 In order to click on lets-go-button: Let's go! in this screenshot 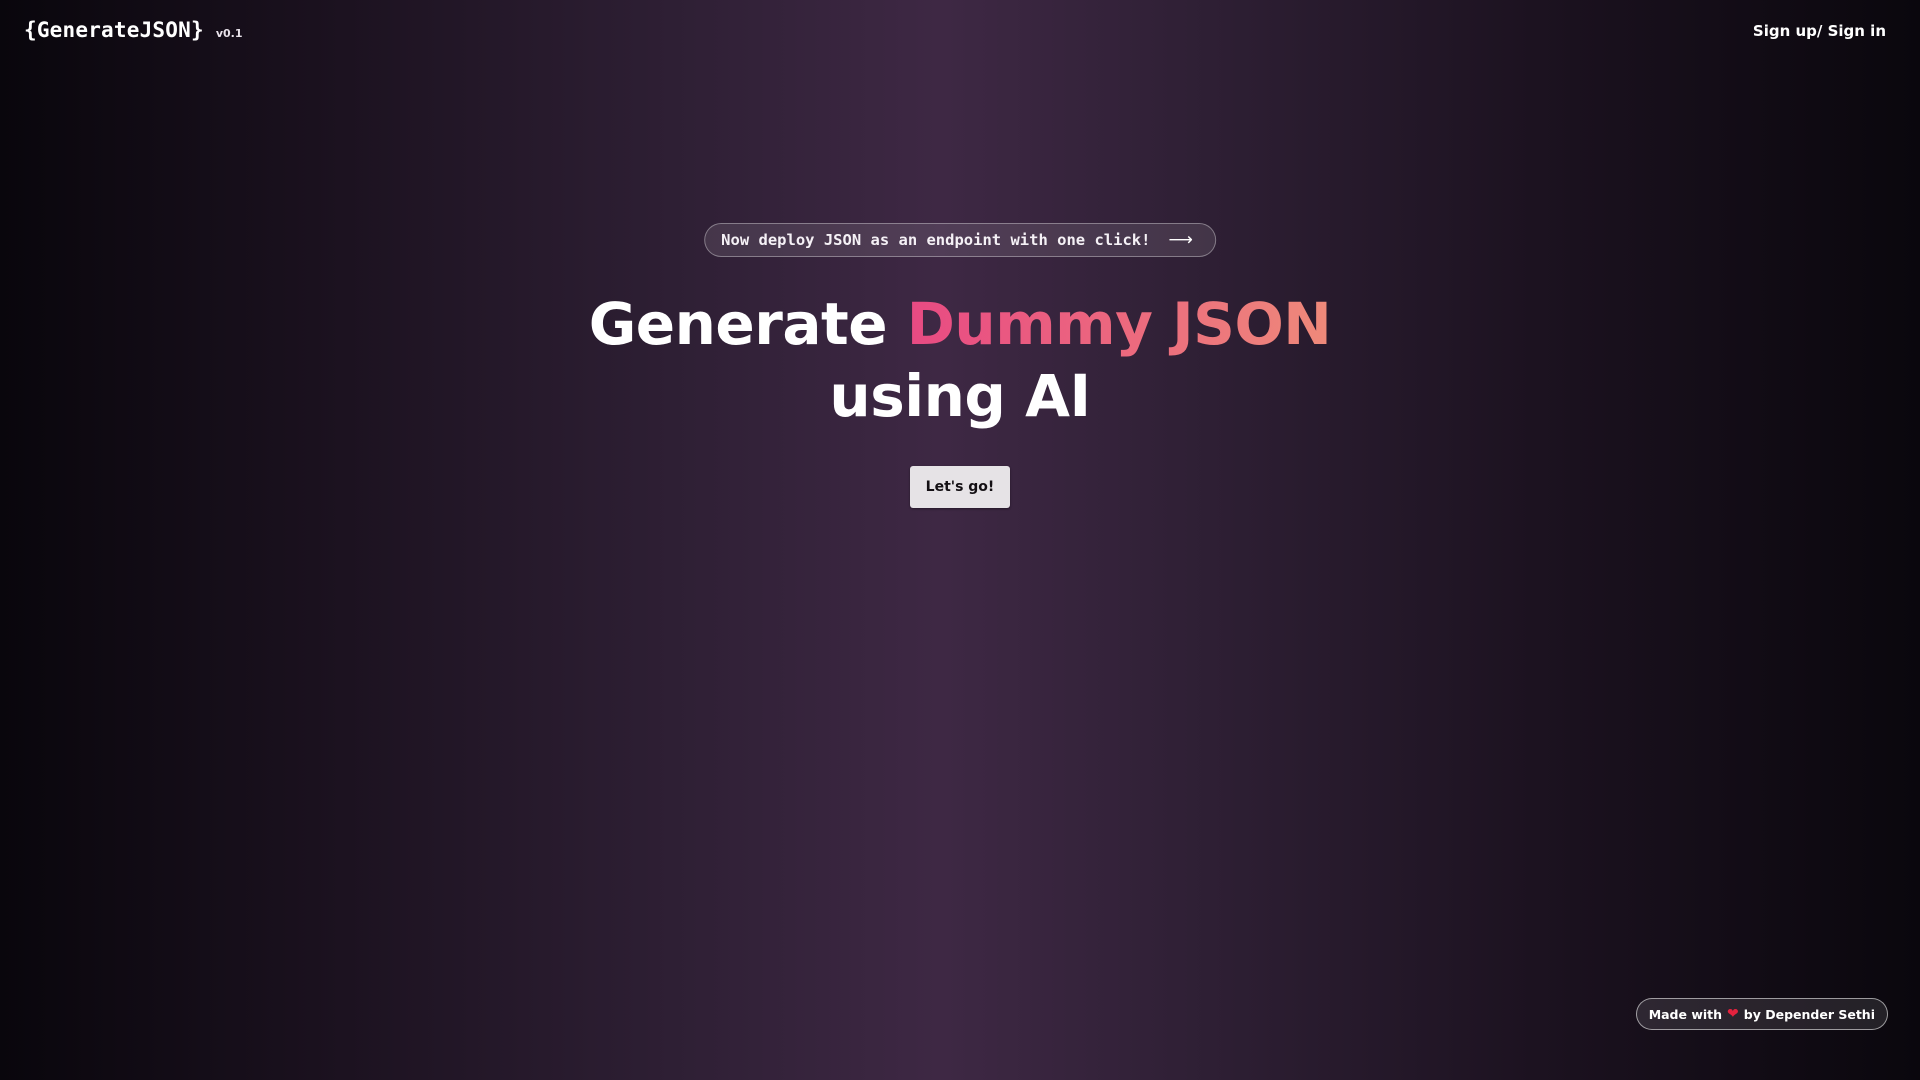, I will do `click(960, 487)`.